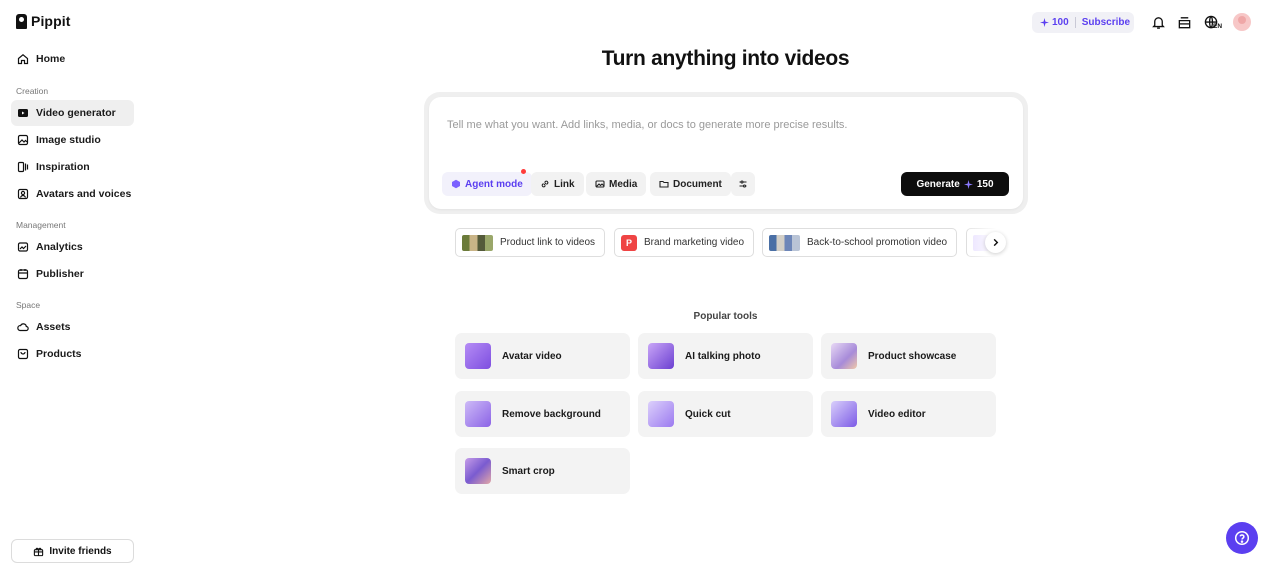  I want to click on image-icon, so click(600, 184).